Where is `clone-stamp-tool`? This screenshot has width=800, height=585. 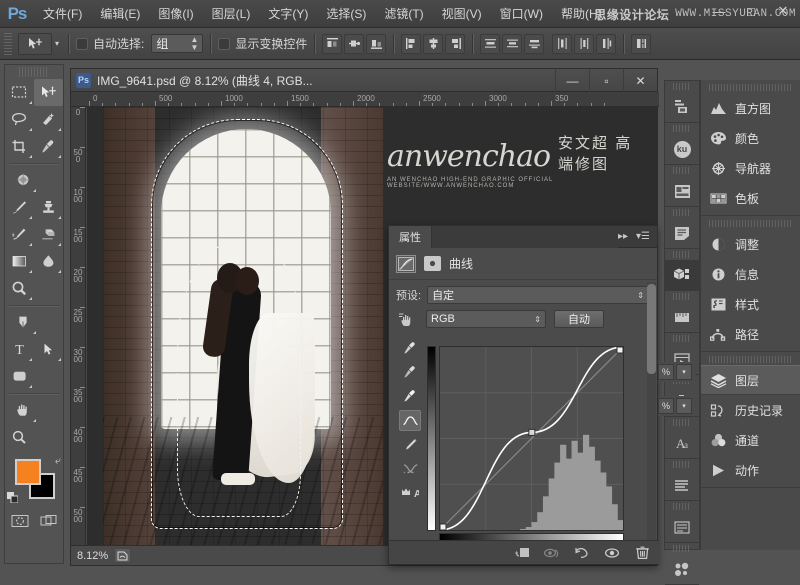
clone-stamp-tool is located at coordinates (48, 207).